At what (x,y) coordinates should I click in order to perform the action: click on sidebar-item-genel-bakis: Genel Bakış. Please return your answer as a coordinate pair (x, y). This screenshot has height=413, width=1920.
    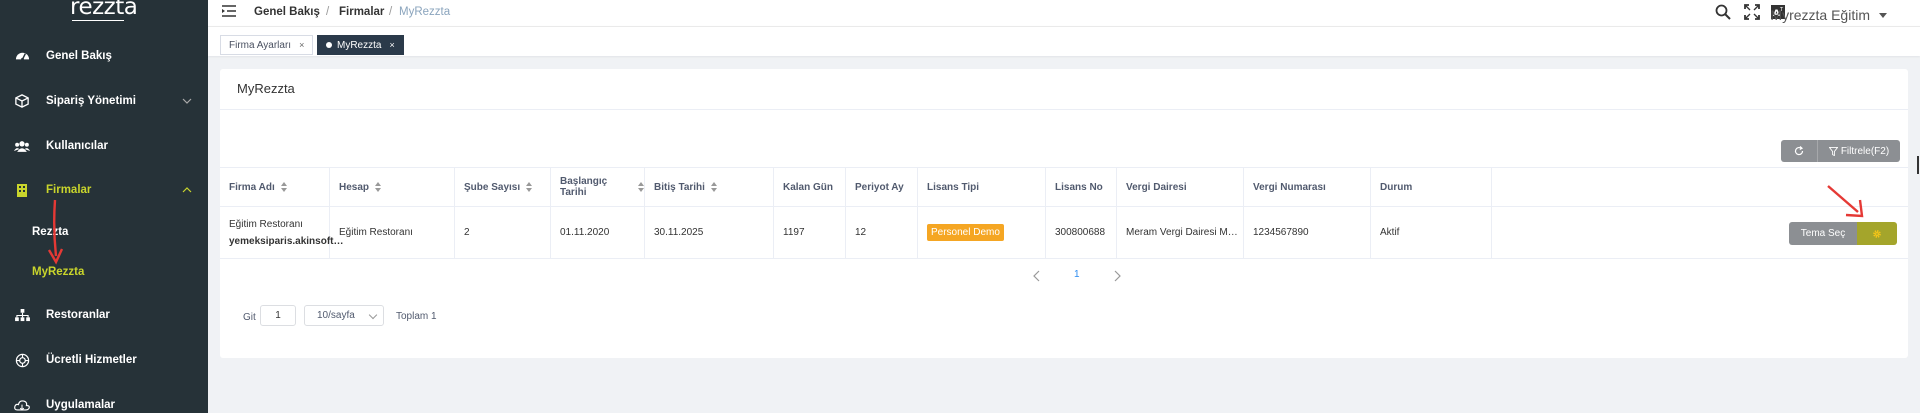
    Looking at the image, I should click on (104, 56).